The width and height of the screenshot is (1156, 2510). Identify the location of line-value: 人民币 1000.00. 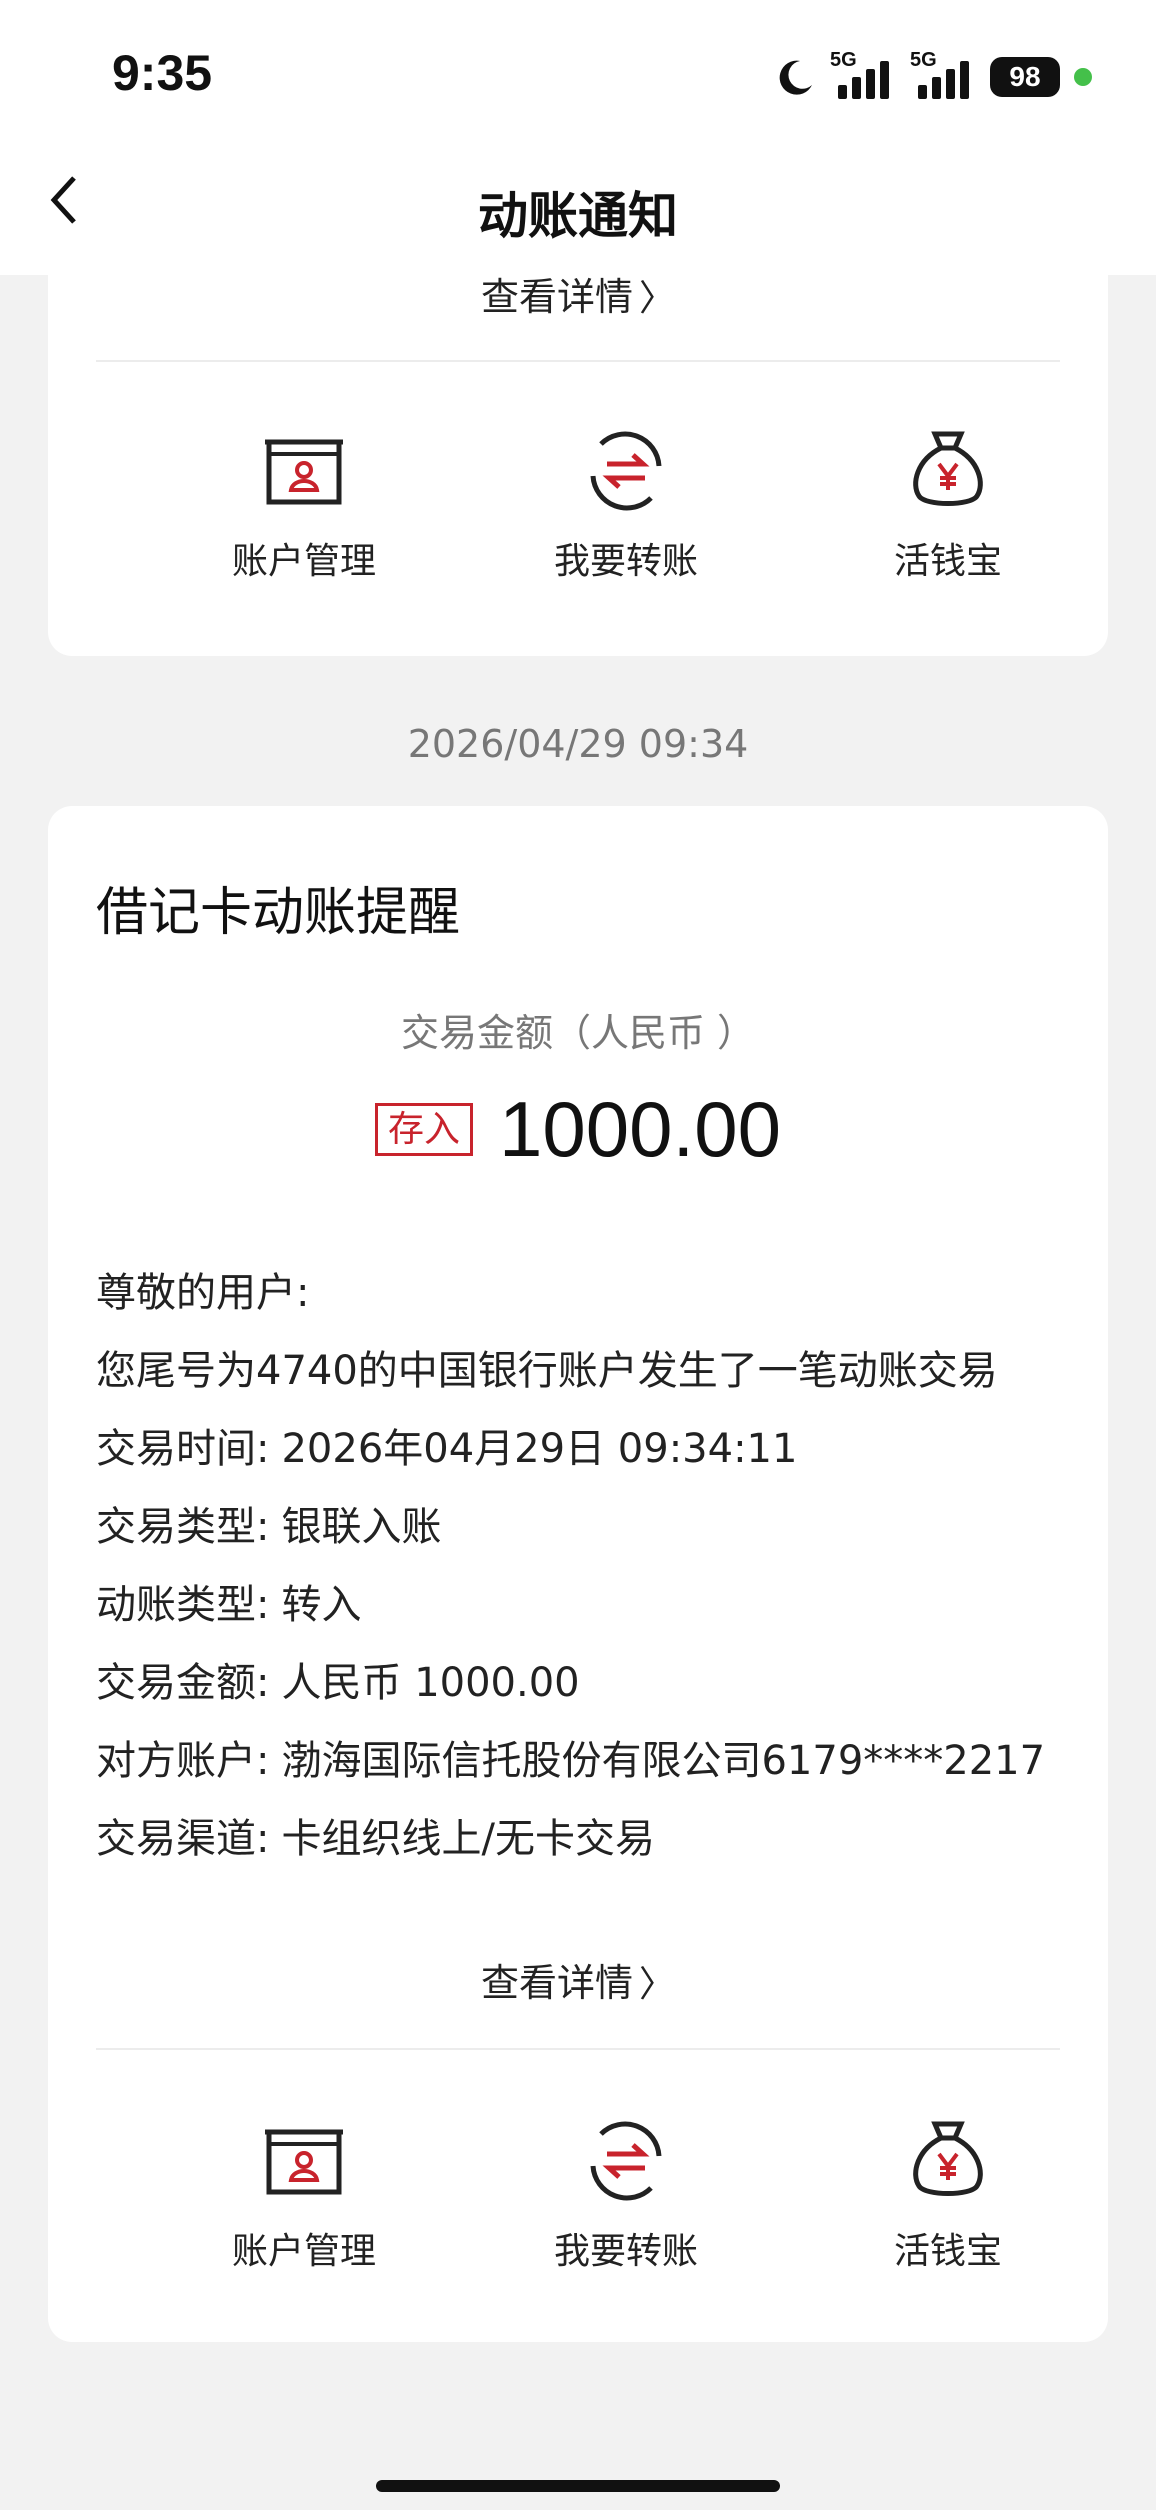
(430, 1683).